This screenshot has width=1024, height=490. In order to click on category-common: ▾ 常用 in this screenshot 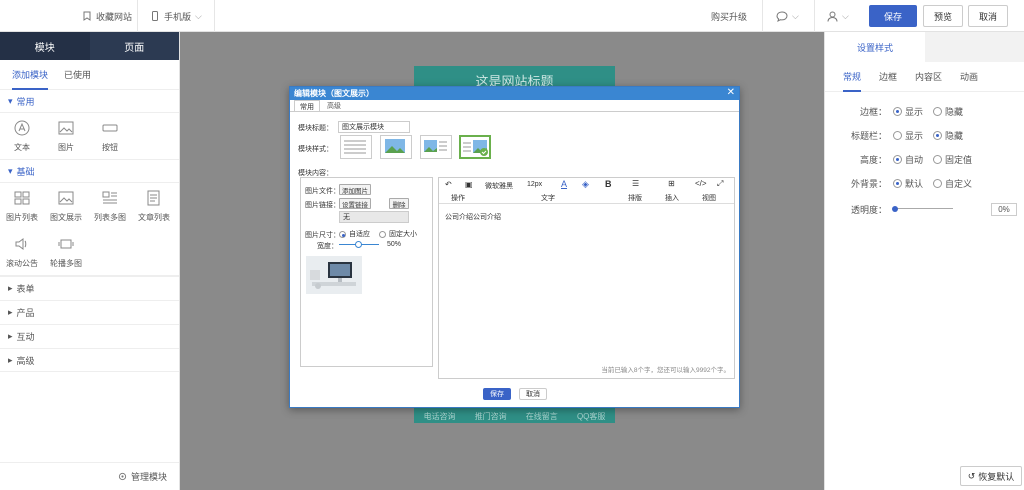, I will do `click(89, 101)`.